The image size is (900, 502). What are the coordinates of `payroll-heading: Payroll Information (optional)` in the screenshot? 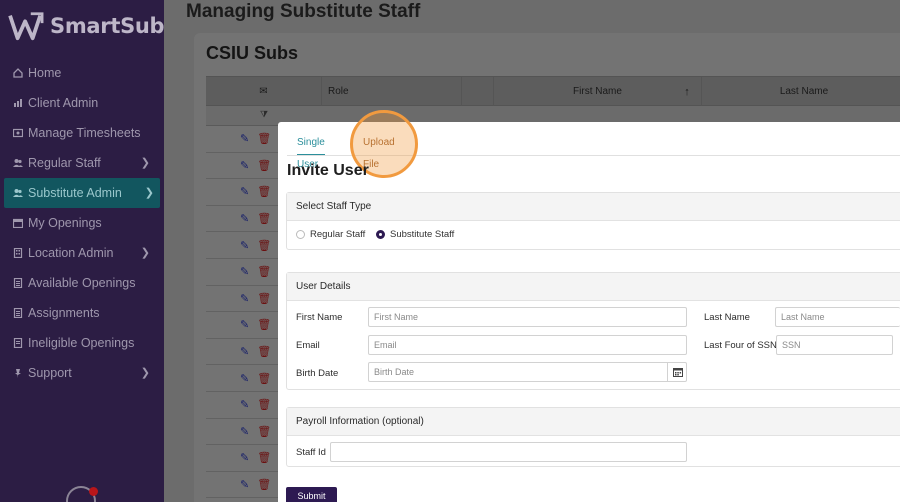 It's located at (593, 422).